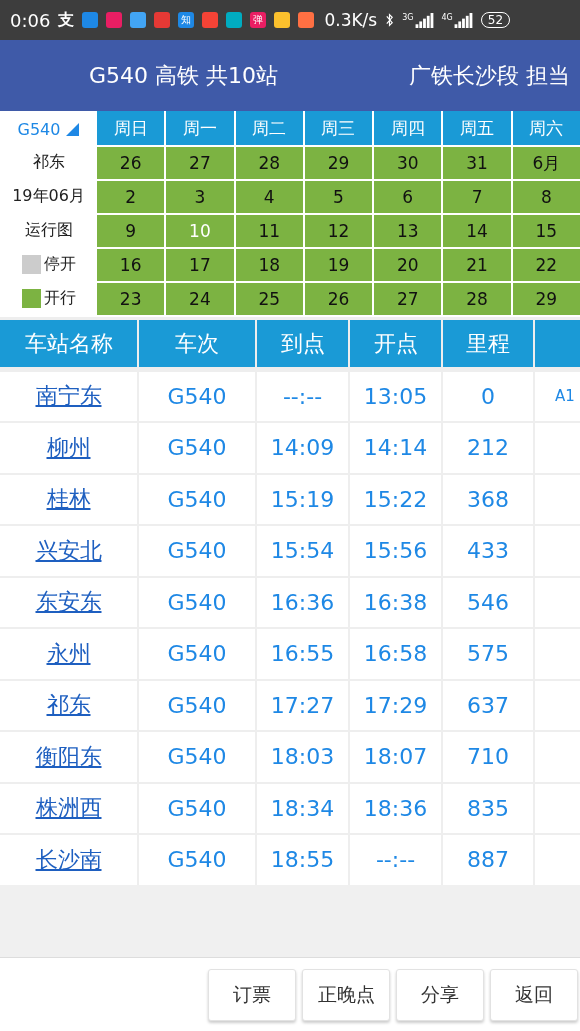 The image size is (580, 1031). I want to click on day-cell: 22, so click(546, 265).